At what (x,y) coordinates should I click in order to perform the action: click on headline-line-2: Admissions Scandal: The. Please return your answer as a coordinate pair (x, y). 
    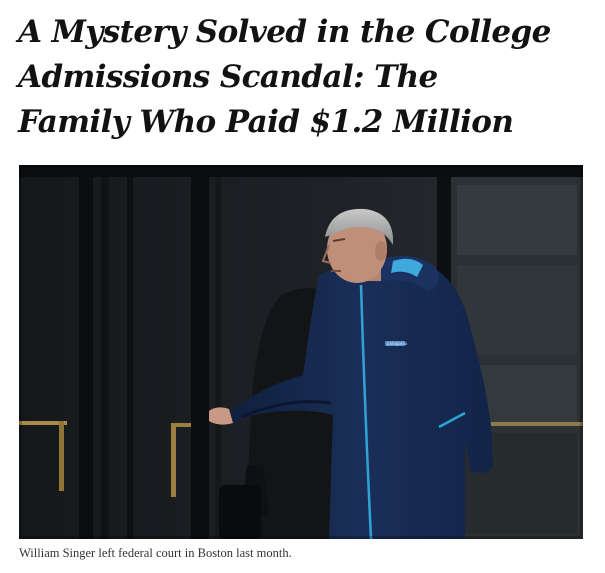
    Looking at the image, I should click on (228, 77).